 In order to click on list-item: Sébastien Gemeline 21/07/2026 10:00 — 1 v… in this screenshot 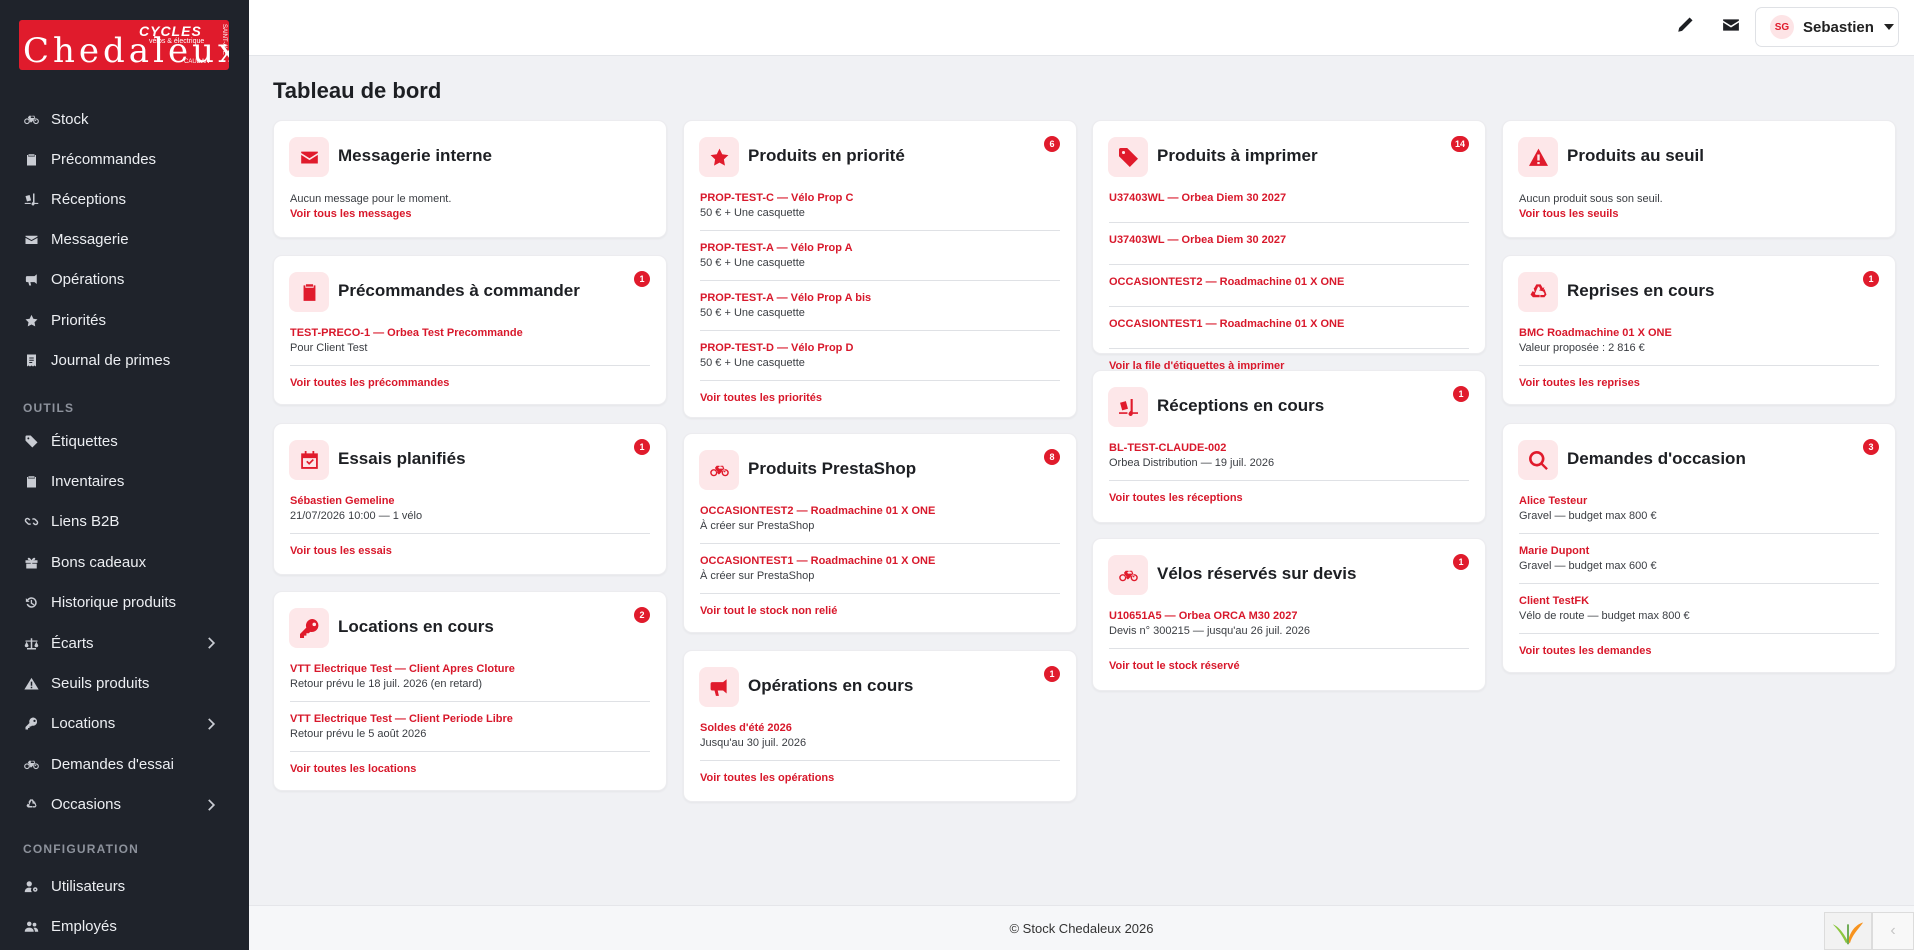, I will do `click(470, 514)`.